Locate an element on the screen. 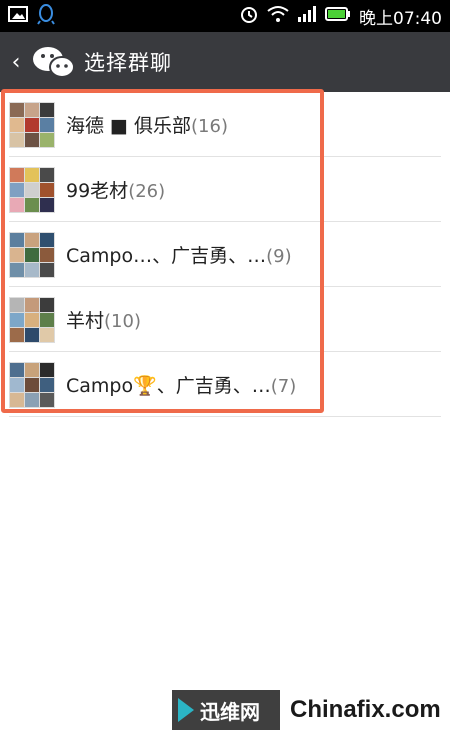 This screenshot has width=450, height=732. group-row: 羊村(10) is located at coordinates (225, 319).